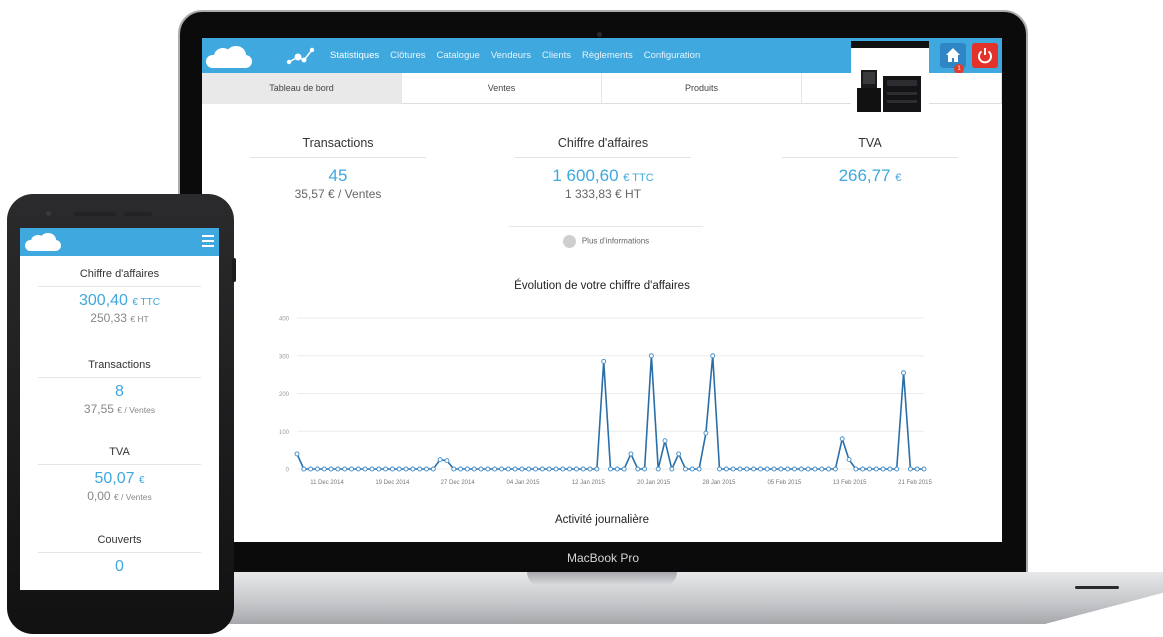 This screenshot has height=637, width=1163. Describe the element at coordinates (870, 161) in the screenshot. I see `stat-tva: TVA 266,77 €` at that location.